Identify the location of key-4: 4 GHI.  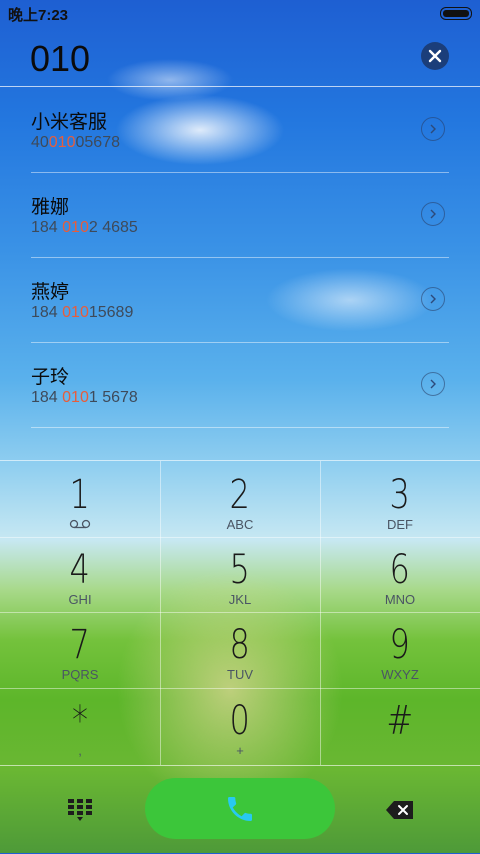
(80, 574).